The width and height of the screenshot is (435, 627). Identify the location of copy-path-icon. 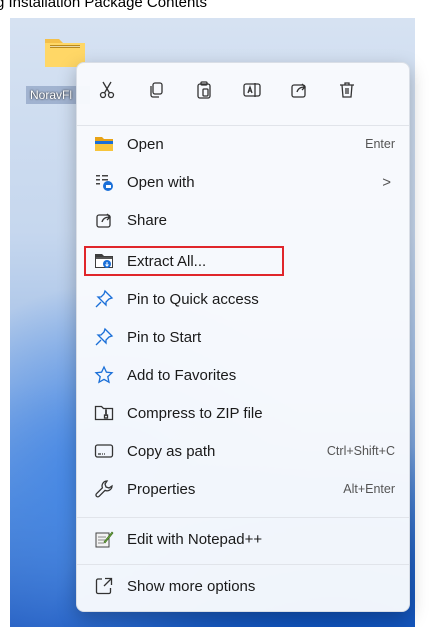
(104, 451).